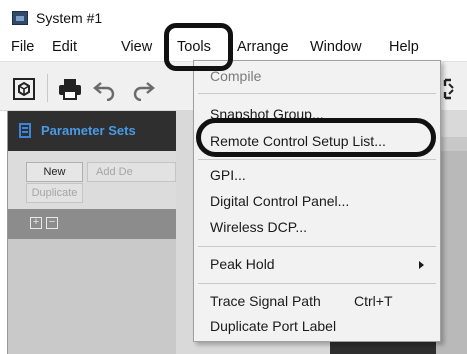 This screenshot has height=354, width=467. Describe the element at coordinates (54, 172) in the screenshot. I see `new-button: New` at that location.